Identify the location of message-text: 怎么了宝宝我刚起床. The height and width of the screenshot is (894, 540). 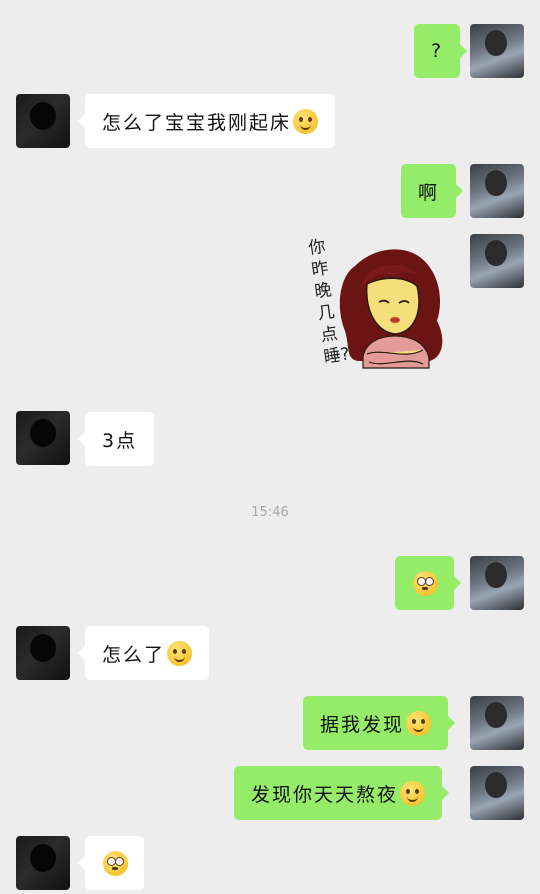
(197, 122).